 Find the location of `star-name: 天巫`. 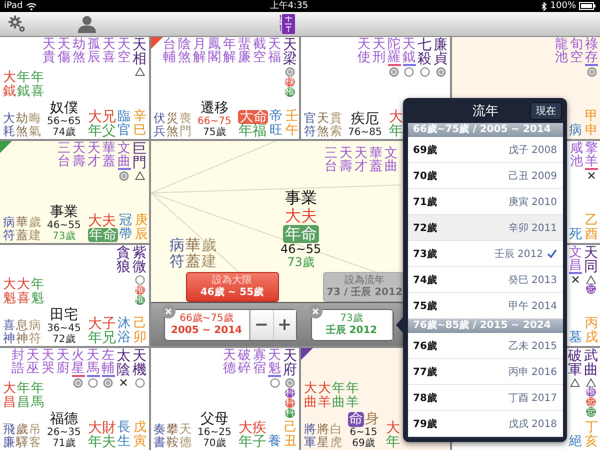

star-name: 天巫 is located at coordinates (33, 362).